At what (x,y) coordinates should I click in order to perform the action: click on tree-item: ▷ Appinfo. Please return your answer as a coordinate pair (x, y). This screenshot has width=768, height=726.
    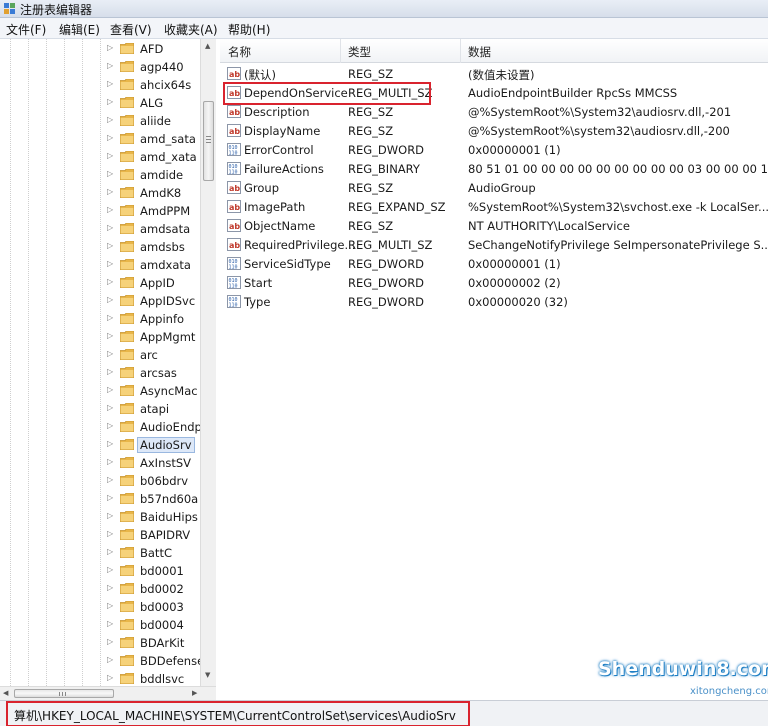
    Looking at the image, I should click on (100, 319).